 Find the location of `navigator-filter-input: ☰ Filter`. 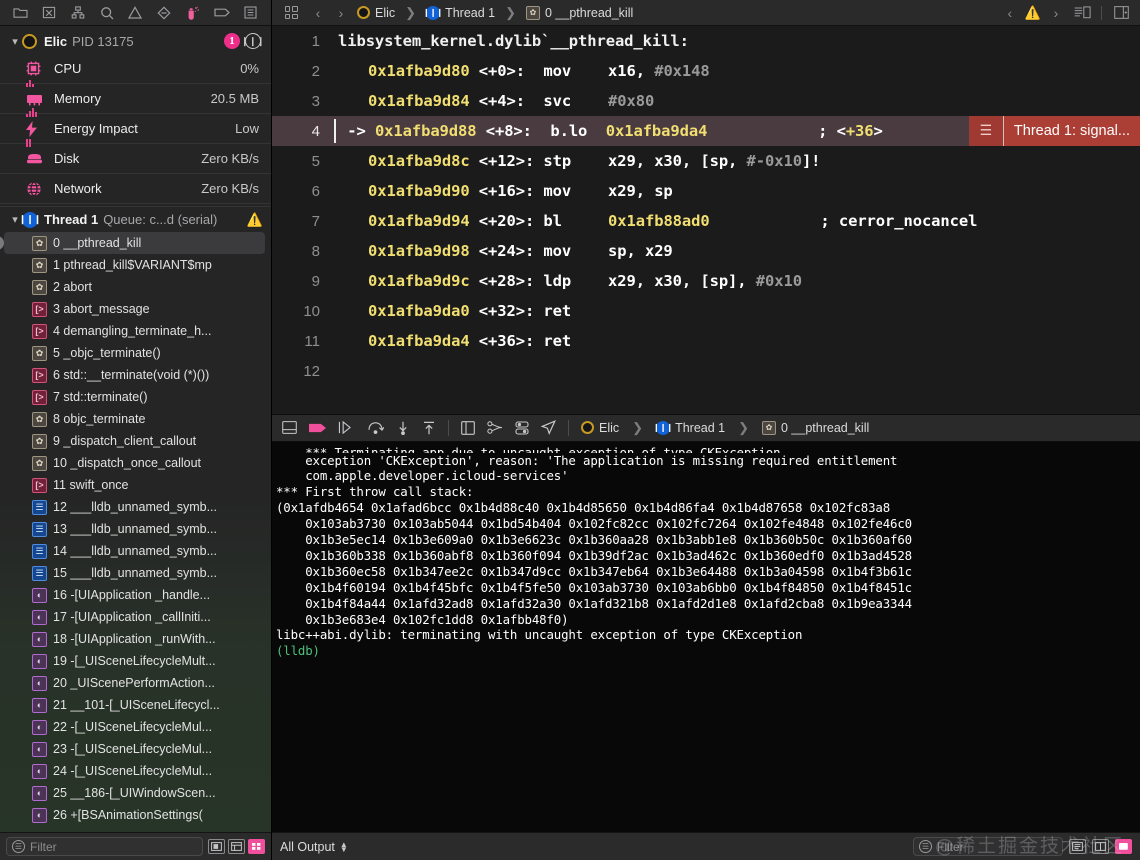

navigator-filter-input: ☰ Filter is located at coordinates (104, 846).